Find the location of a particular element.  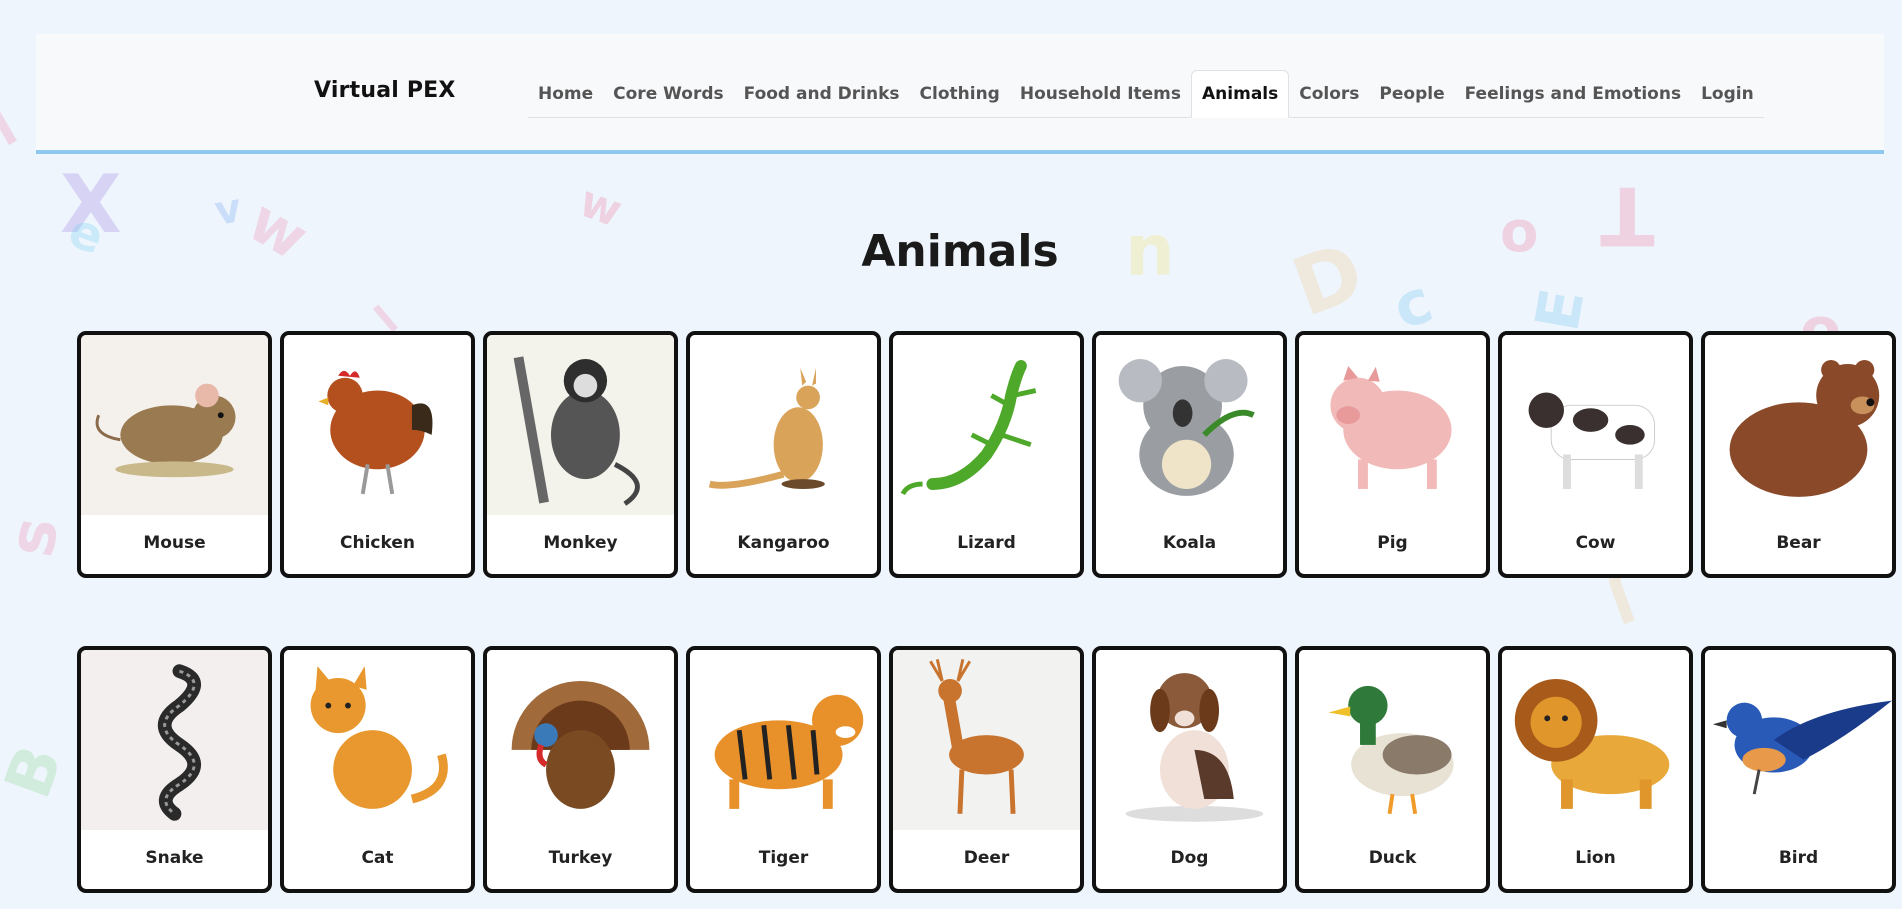

animal-card-pig: Pig is located at coordinates (1392, 454).